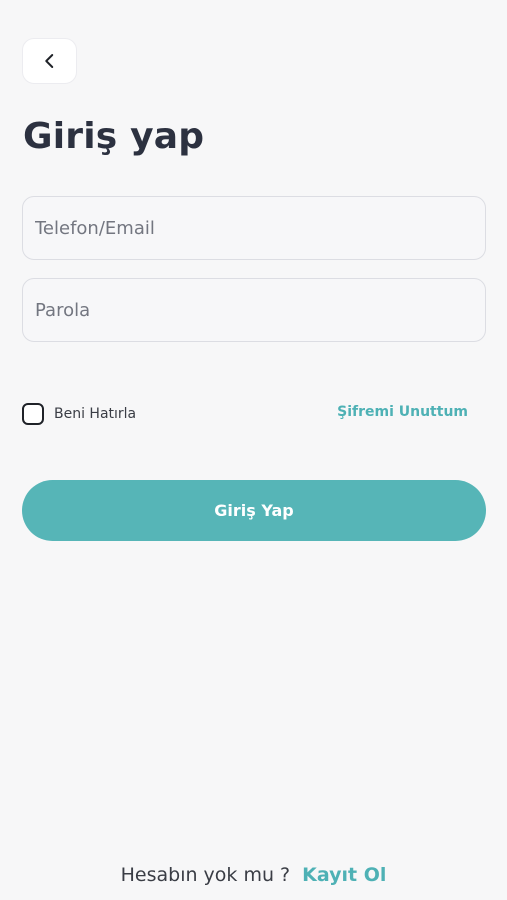 The image size is (507, 900). I want to click on signup-row: Hesabın yok mu ? Kayıt Ol, so click(253, 875).